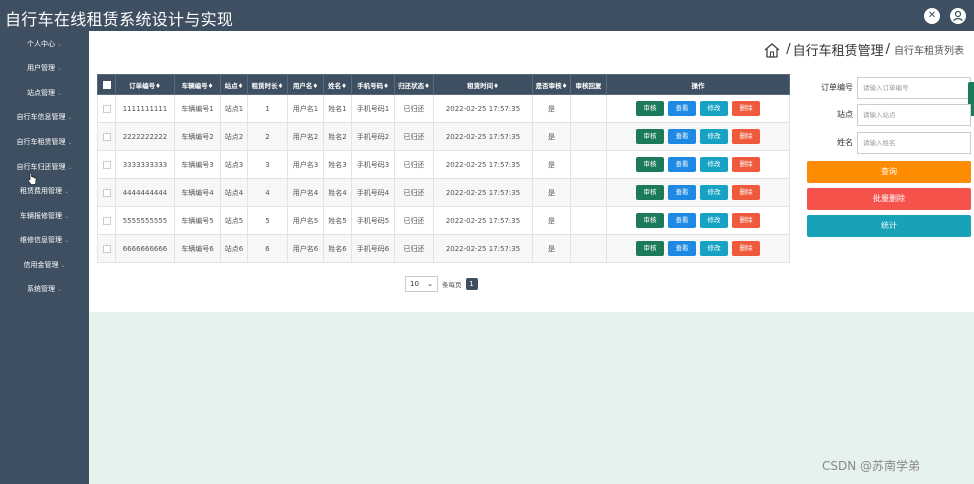 The image size is (974, 484). I want to click on settings-icon: ✕, so click(932, 16).